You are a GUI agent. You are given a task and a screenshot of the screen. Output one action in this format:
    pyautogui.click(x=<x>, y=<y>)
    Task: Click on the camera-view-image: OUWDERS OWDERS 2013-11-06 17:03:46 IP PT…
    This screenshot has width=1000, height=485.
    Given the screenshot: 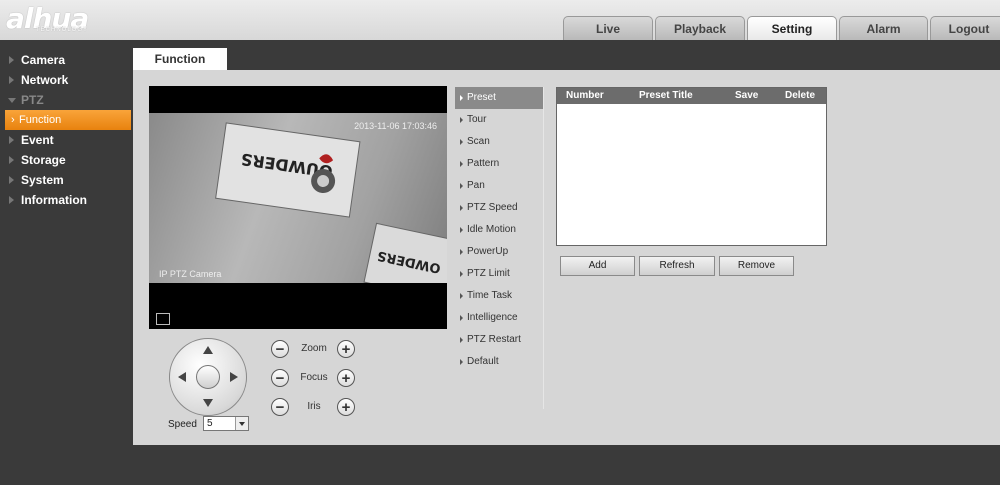 What is the action you would take?
    pyautogui.click(x=298, y=198)
    